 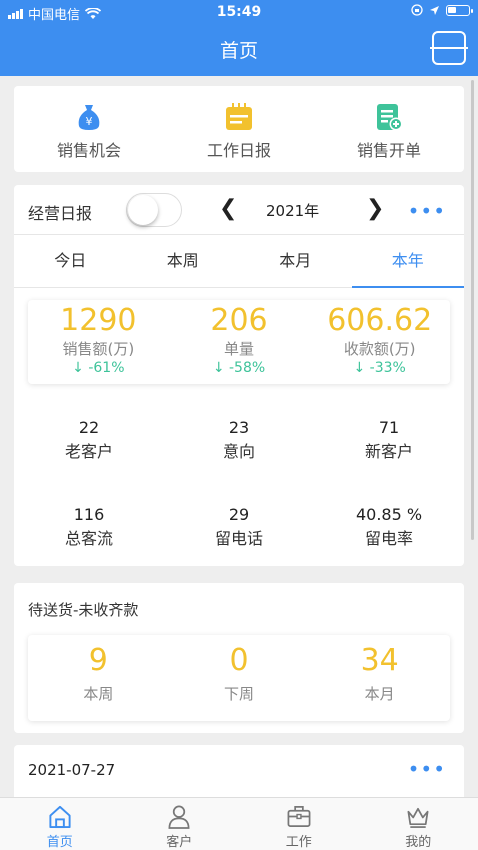 I want to click on stat-returning-customers: 22 老客户, so click(x=89, y=441).